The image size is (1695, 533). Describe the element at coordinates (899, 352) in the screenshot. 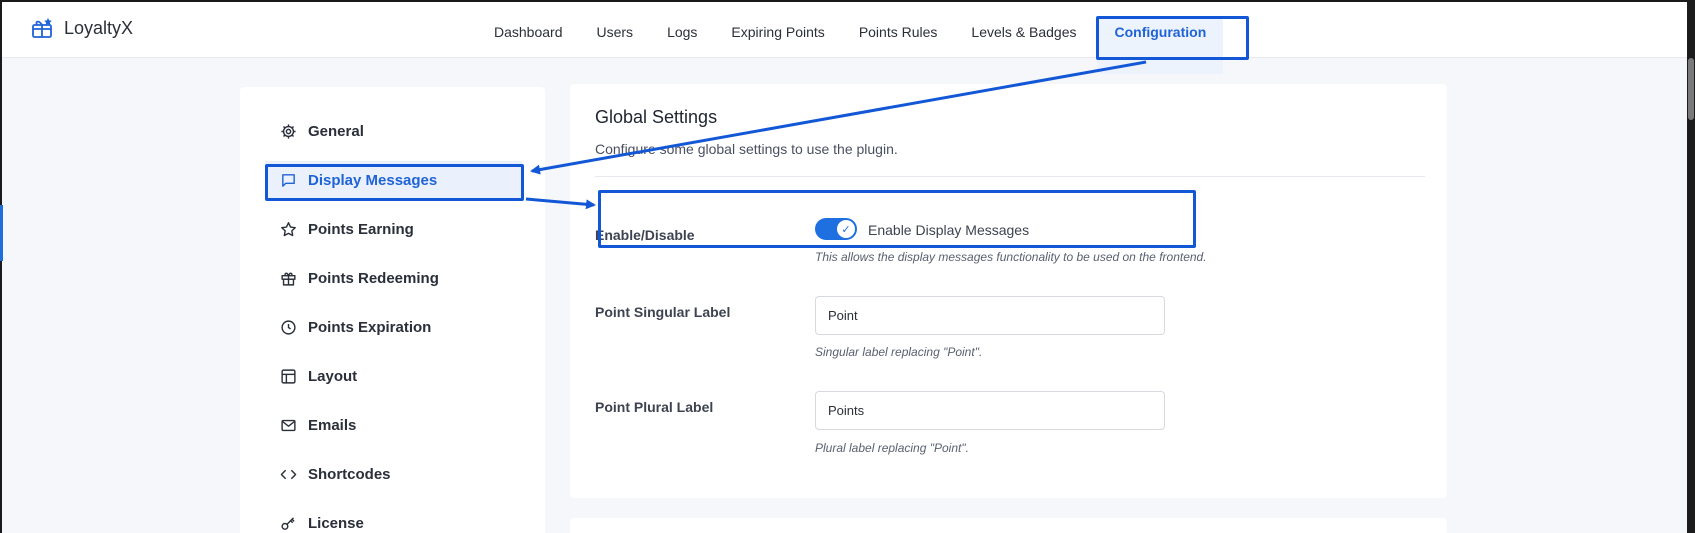

I see `singular-help-text: Singular label replacing "Point".` at that location.